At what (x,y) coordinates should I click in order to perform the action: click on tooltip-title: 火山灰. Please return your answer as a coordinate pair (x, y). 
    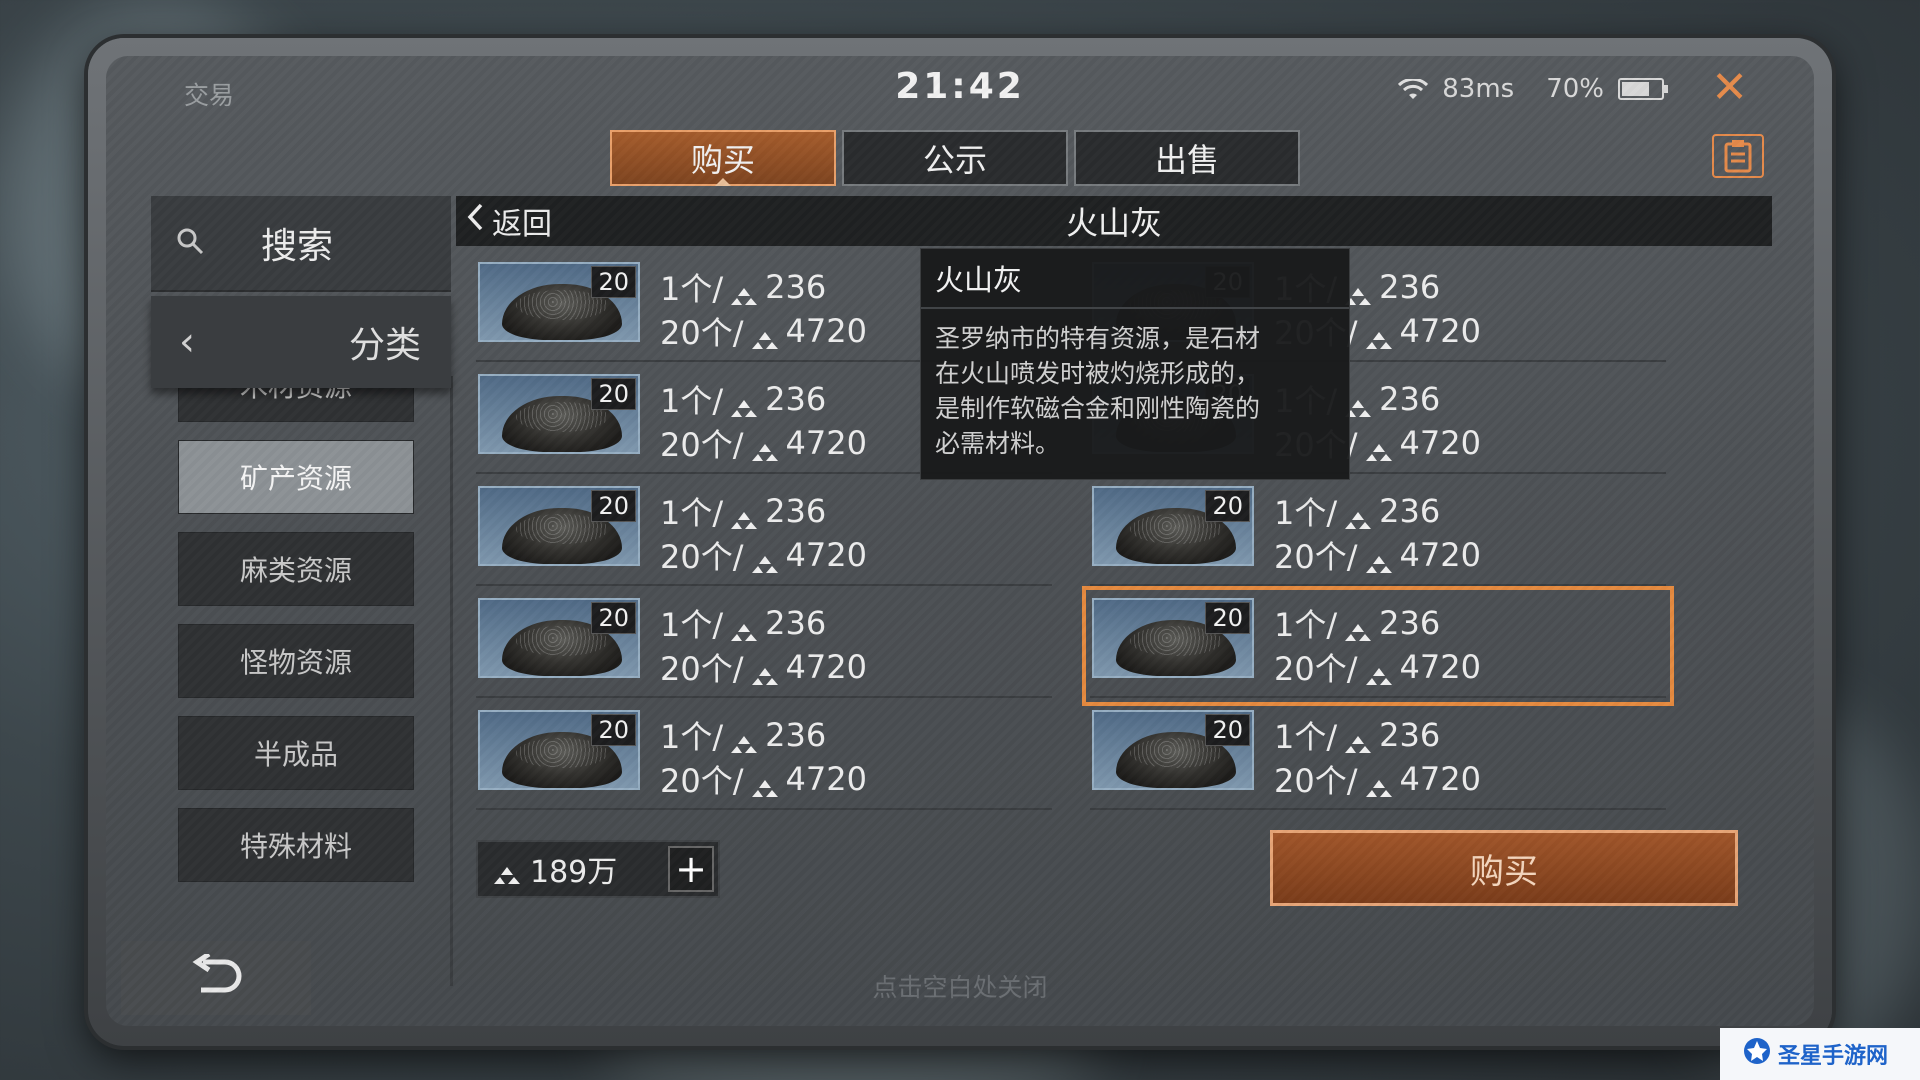
    Looking at the image, I should click on (1135, 279).